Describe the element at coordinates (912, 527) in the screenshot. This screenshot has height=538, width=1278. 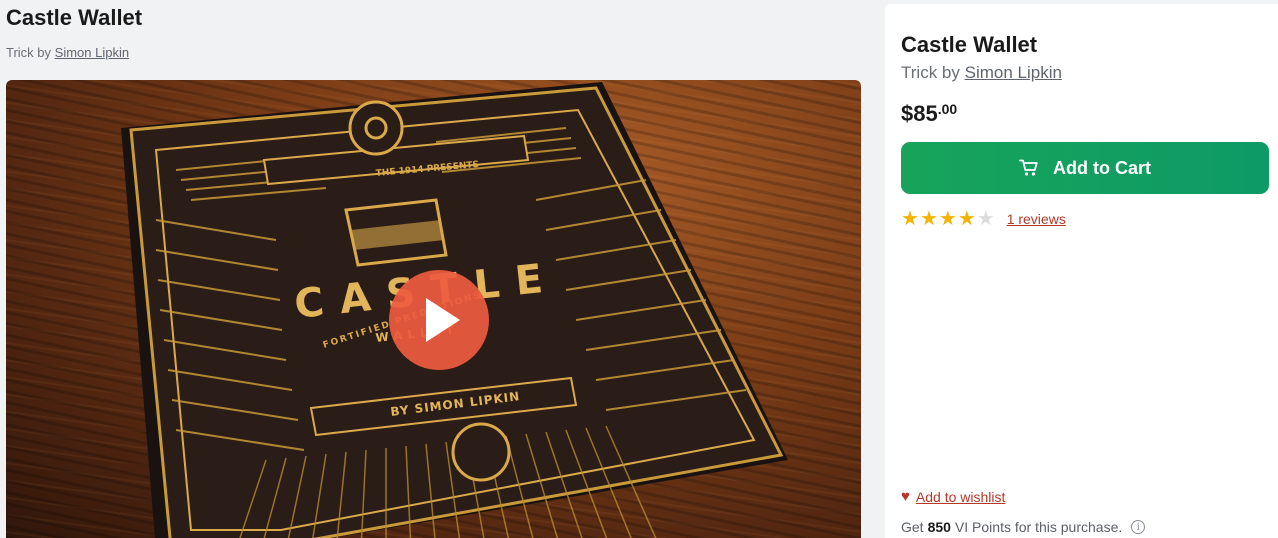
I see `points-prefix: Get` at that location.